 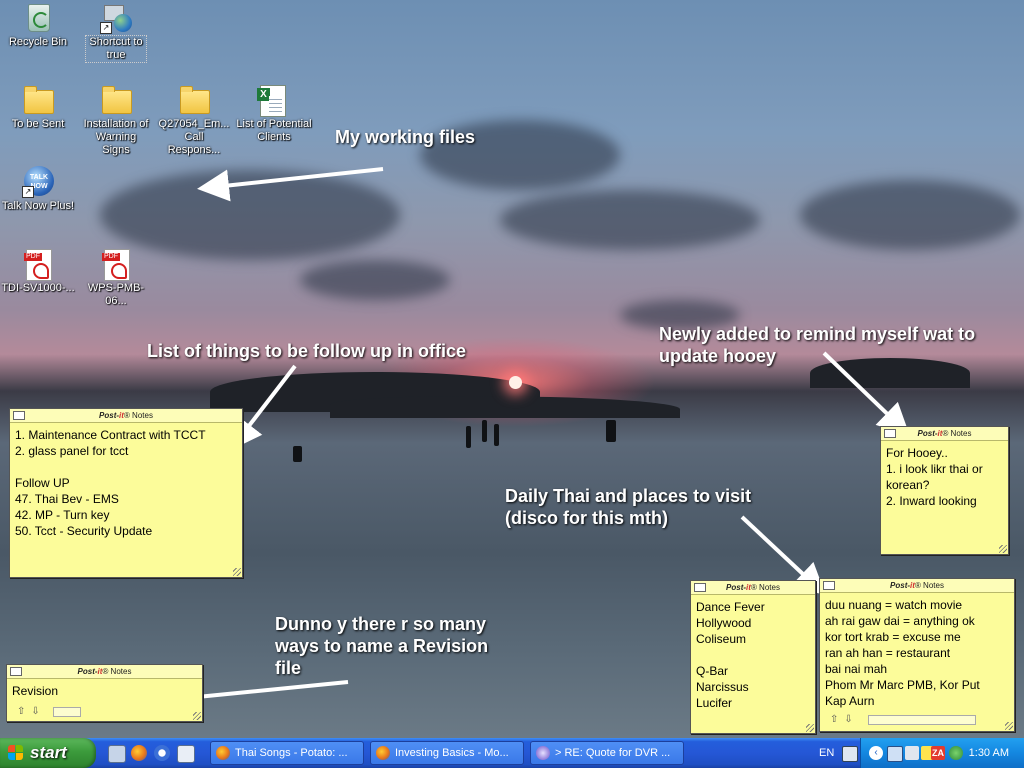 I want to click on system-tray: ‹ ZA 1:30 AM, so click(x=942, y=753).